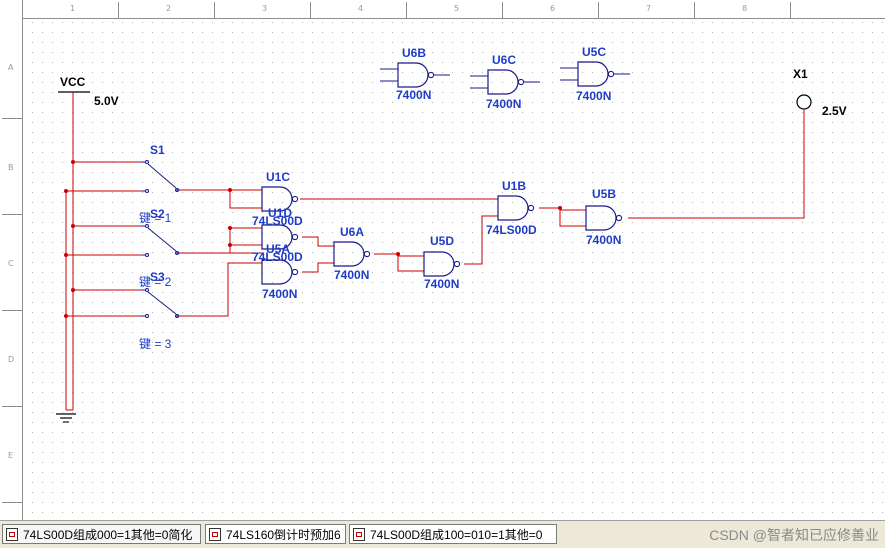 This screenshot has width=885, height=548. I want to click on ruler-number: 3, so click(265, 8).